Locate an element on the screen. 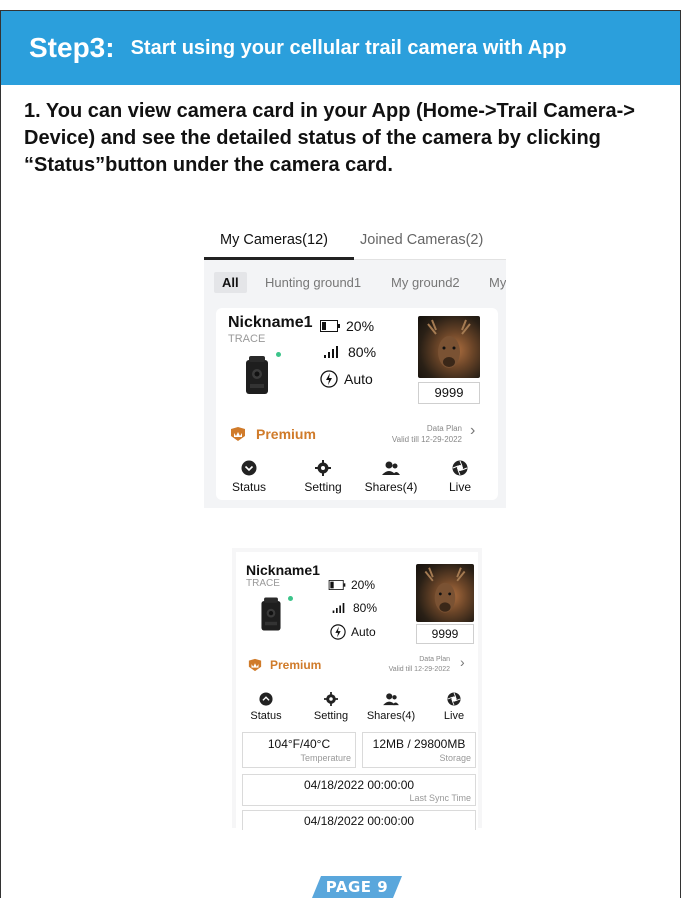  last-sync-box: 04/18/2022 00:00:00 Last Sync Time is located at coordinates (359, 790).